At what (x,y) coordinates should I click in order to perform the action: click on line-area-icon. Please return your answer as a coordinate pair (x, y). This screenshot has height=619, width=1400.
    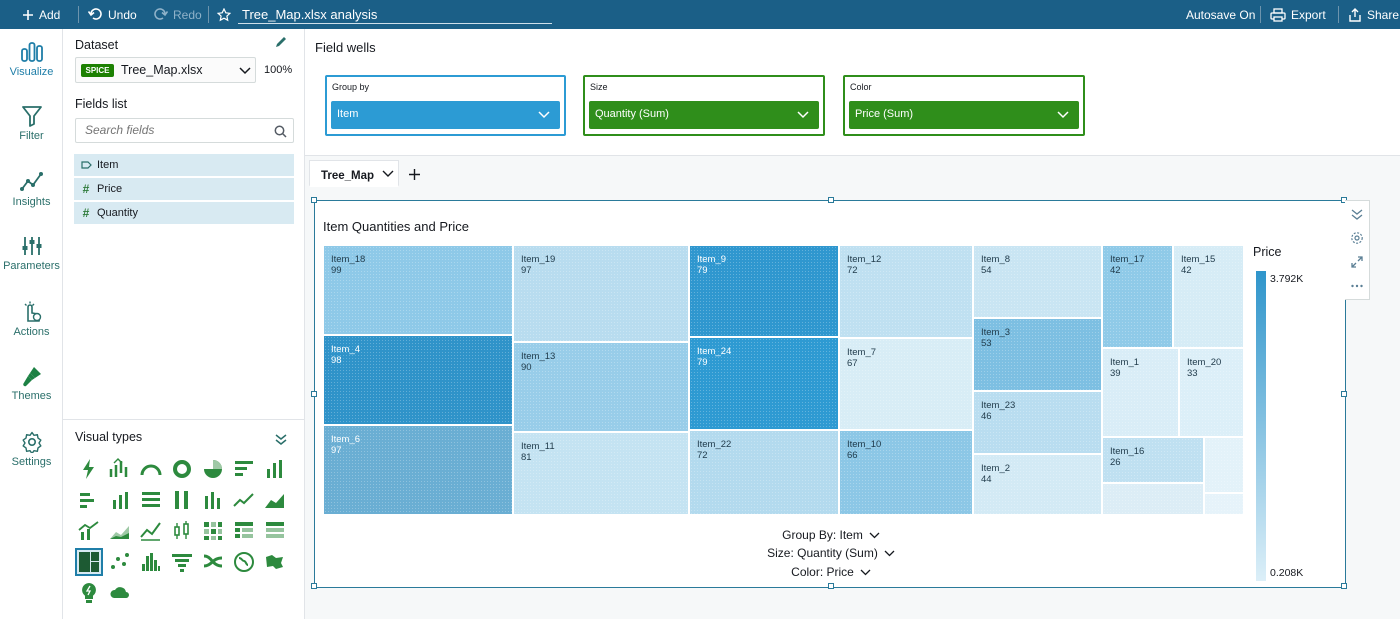
    Looking at the image, I should click on (151, 531).